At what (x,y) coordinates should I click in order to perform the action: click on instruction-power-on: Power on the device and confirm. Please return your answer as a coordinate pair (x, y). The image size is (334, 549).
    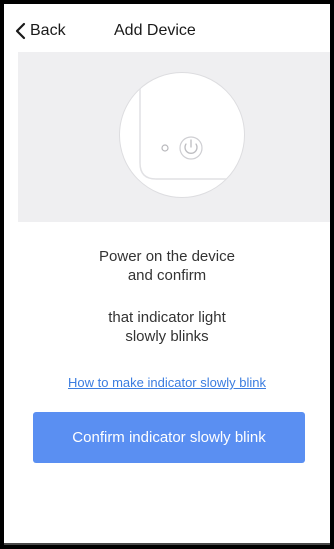
    Looking at the image, I should click on (167, 266).